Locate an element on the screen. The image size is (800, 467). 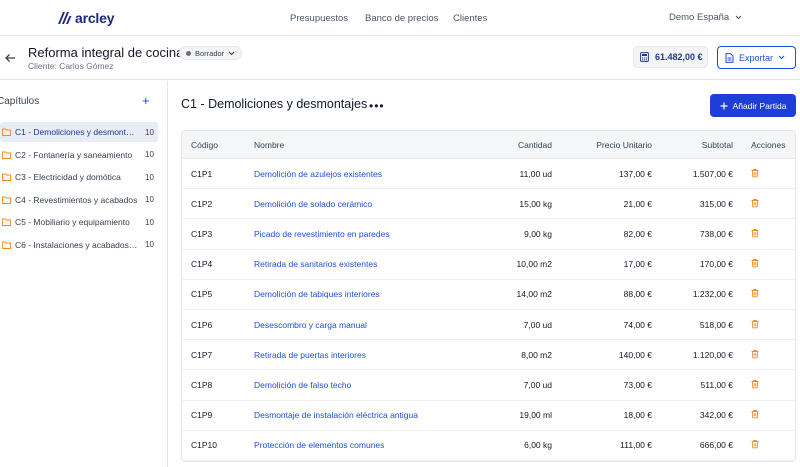
item-name-link: Retirada de puertas interiores is located at coordinates (310, 355).